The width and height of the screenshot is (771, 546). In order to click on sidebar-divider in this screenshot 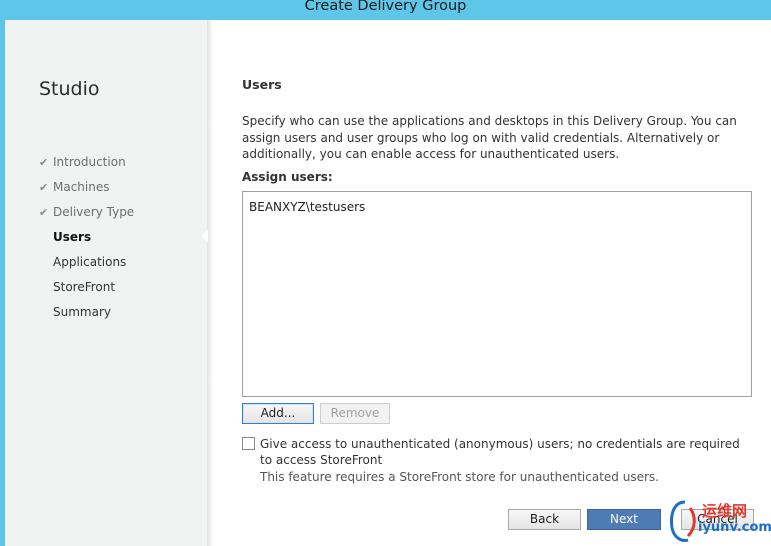, I will do `click(210, 283)`.